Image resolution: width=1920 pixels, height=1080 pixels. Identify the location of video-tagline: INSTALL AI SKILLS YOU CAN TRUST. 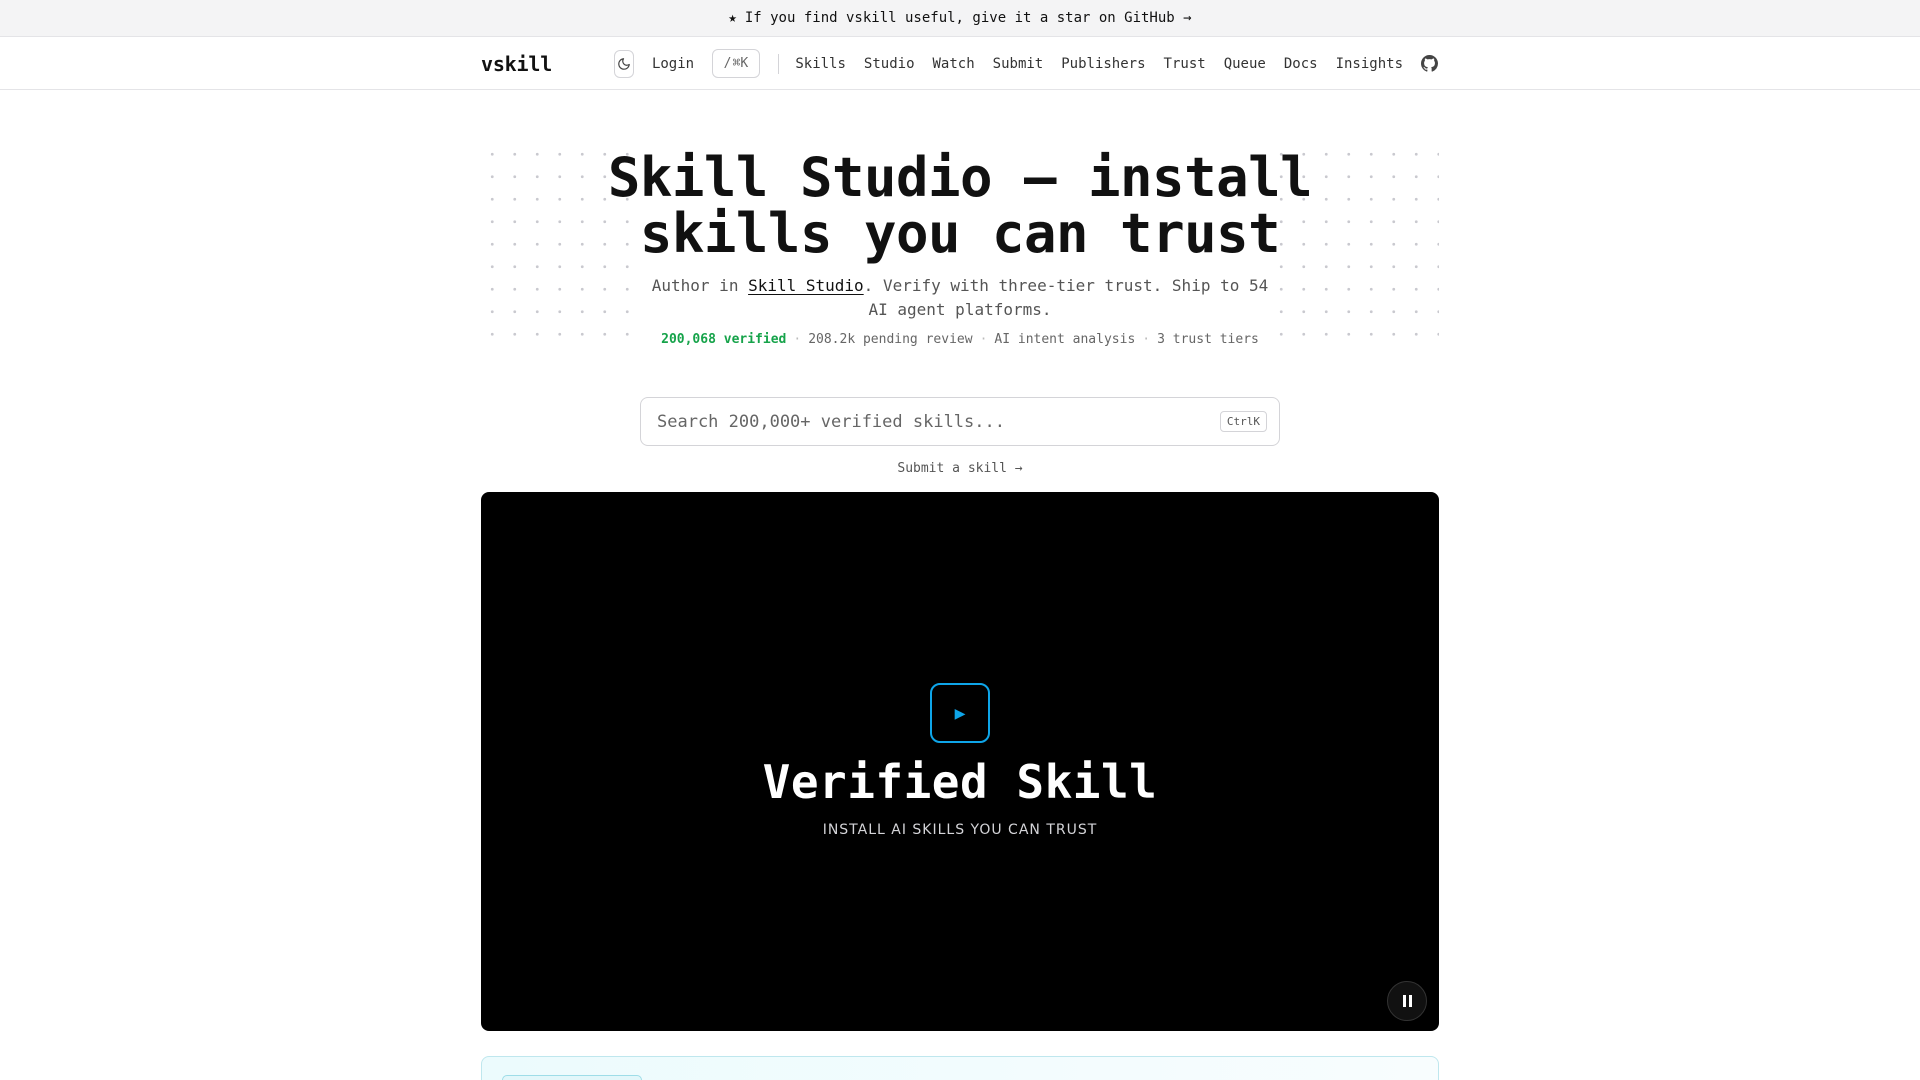
(960, 830).